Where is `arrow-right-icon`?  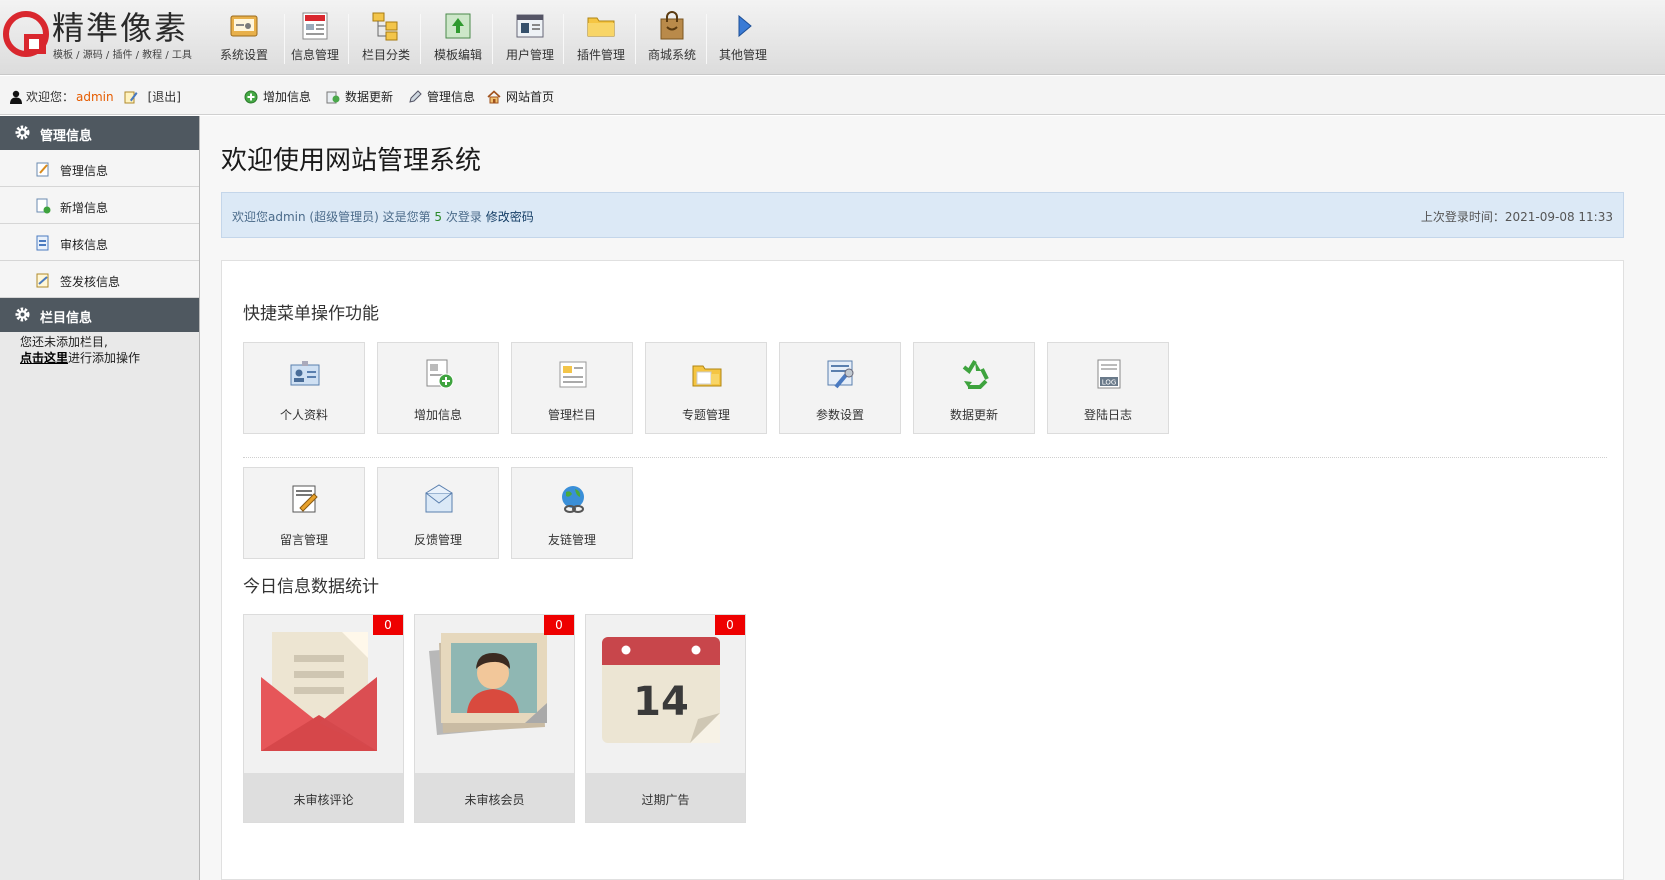
arrow-right-icon is located at coordinates (745, 26).